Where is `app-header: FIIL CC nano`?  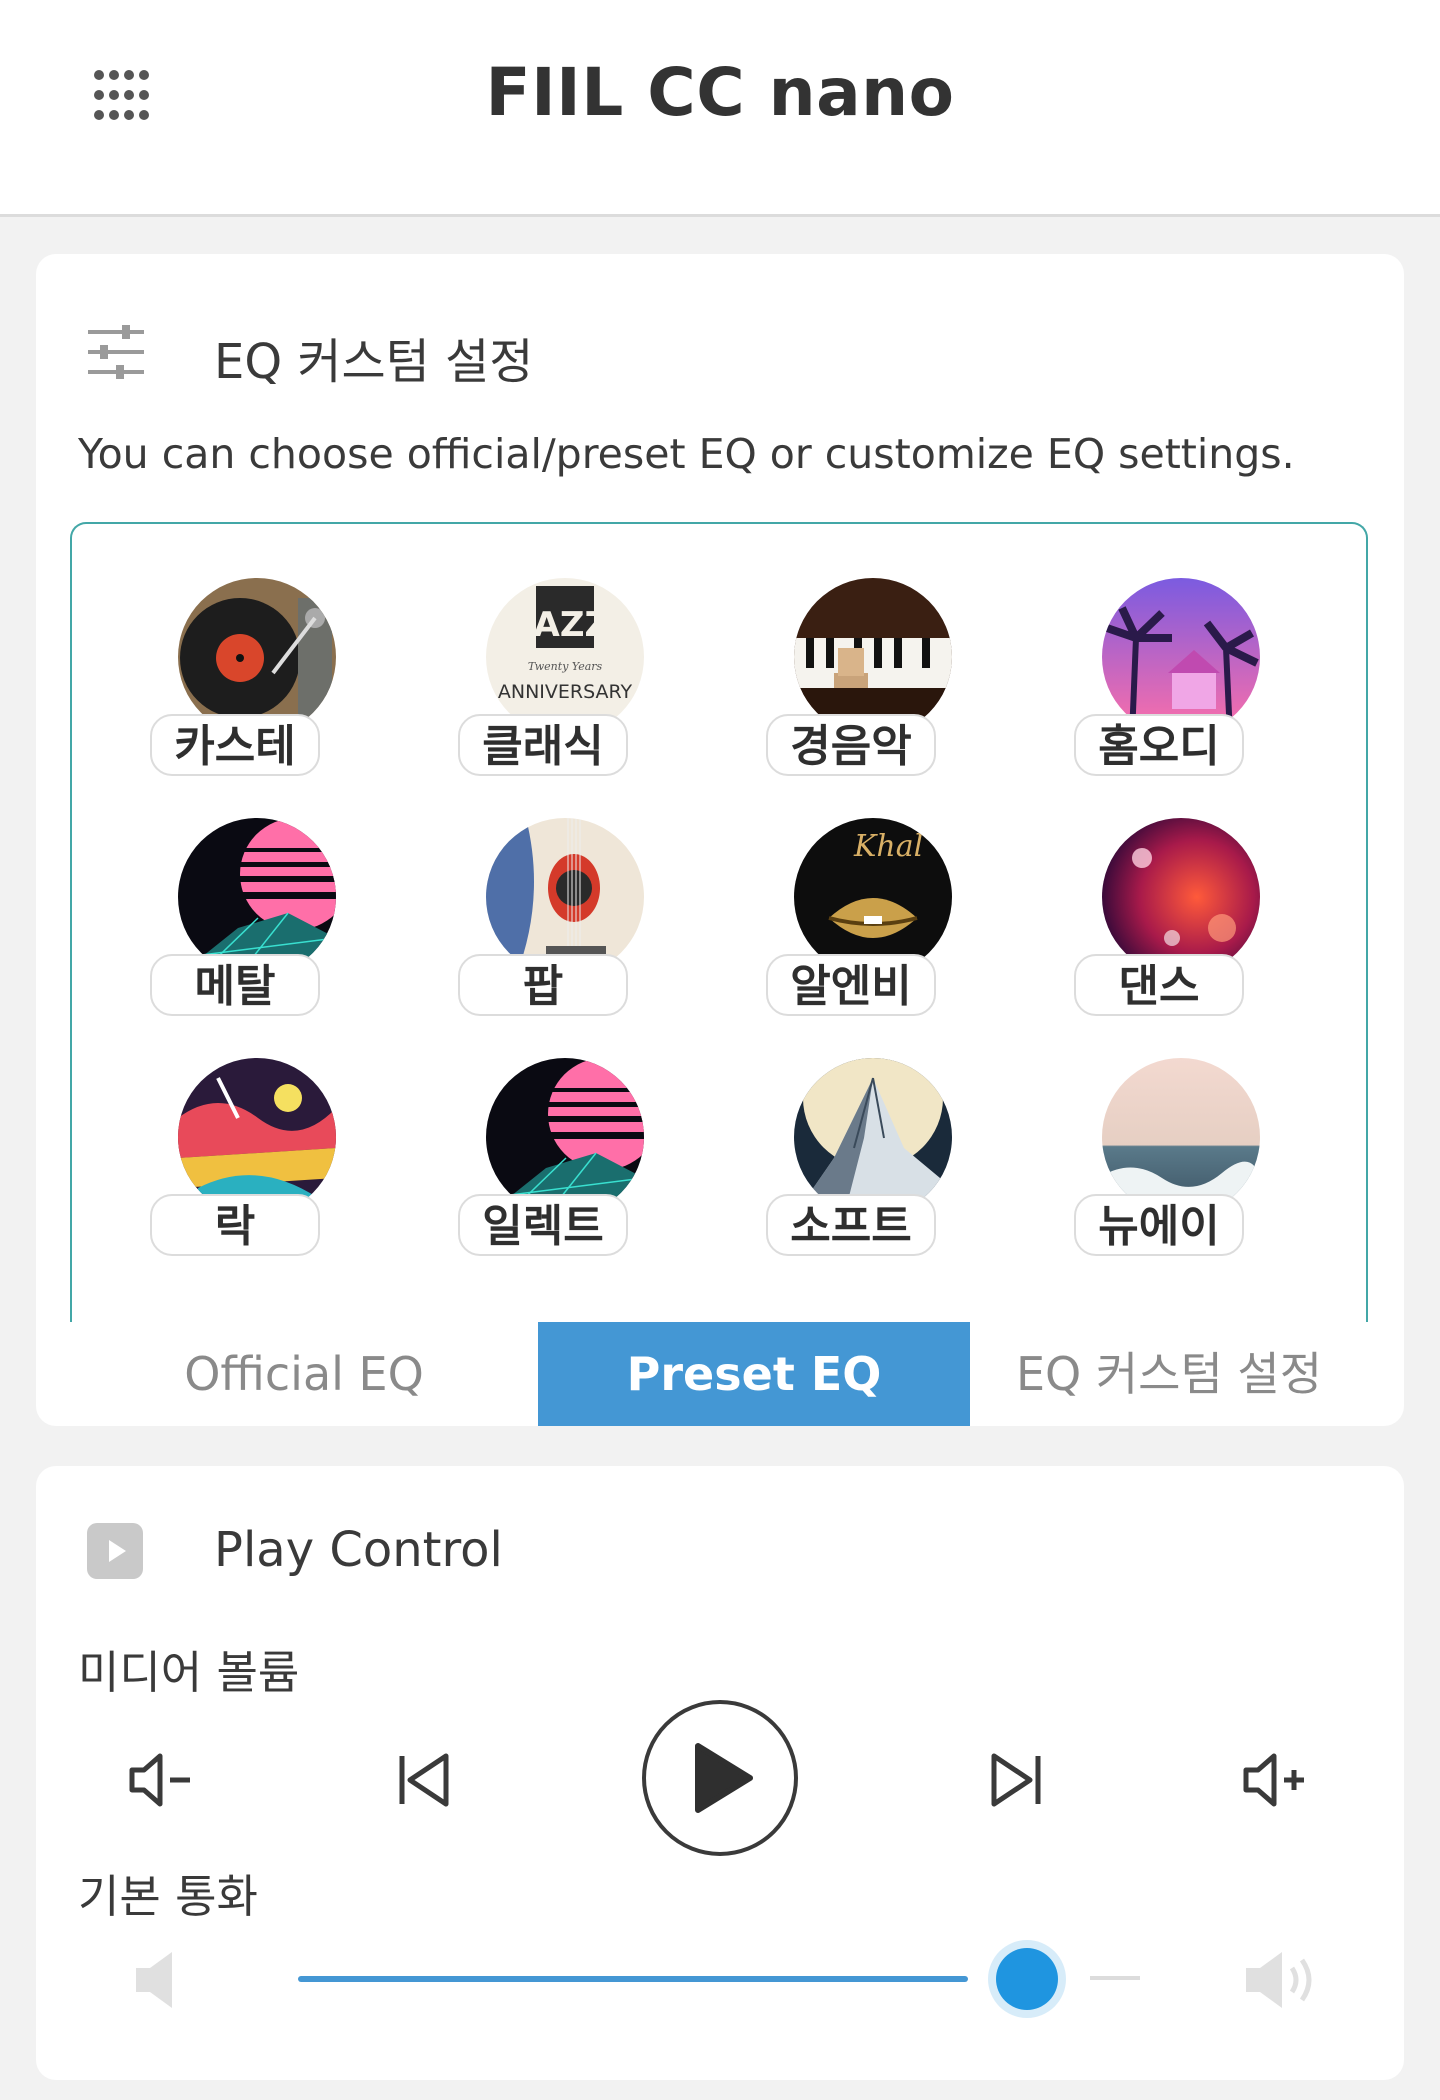 app-header: FIIL CC nano is located at coordinates (720, 108).